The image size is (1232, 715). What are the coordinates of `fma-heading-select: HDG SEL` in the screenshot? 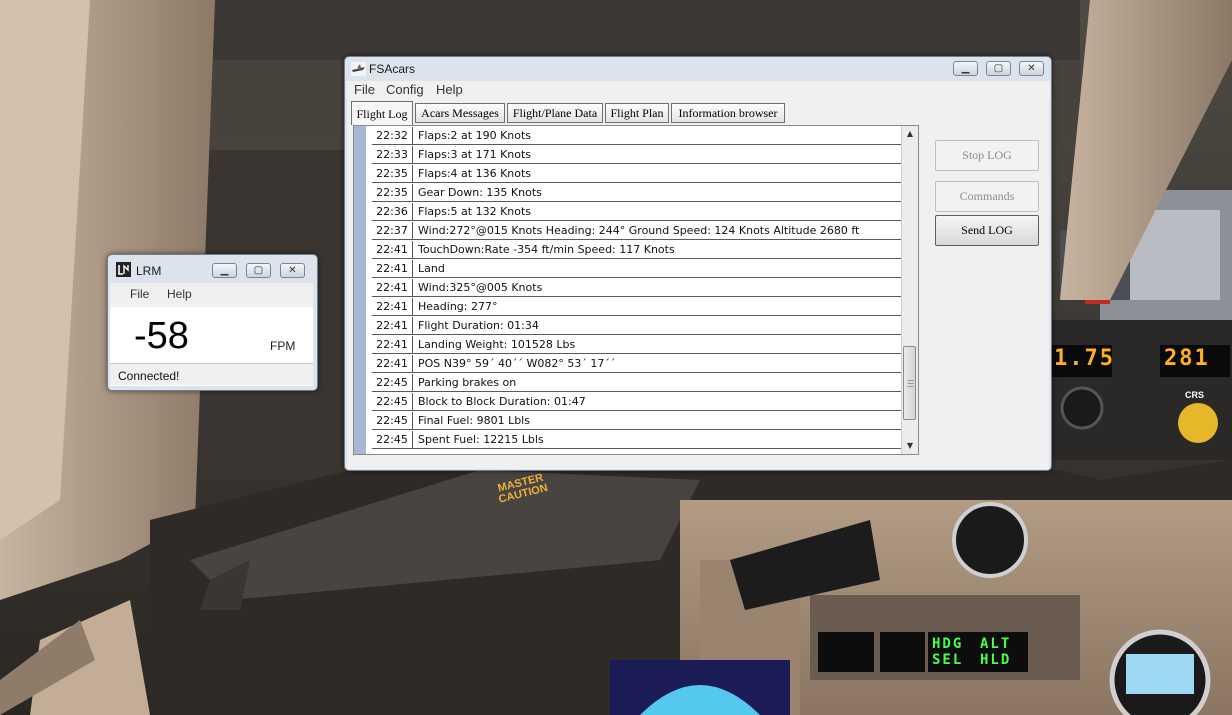 It's located at (948, 652).